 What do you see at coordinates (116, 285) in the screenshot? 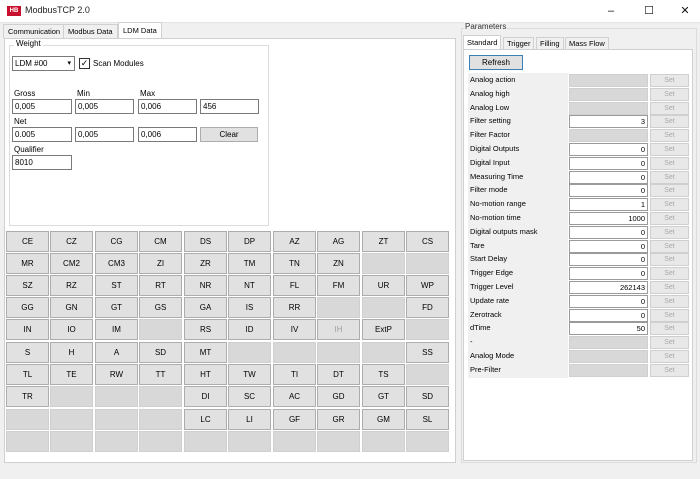
I see `command-button-st: ST` at bounding box center [116, 285].